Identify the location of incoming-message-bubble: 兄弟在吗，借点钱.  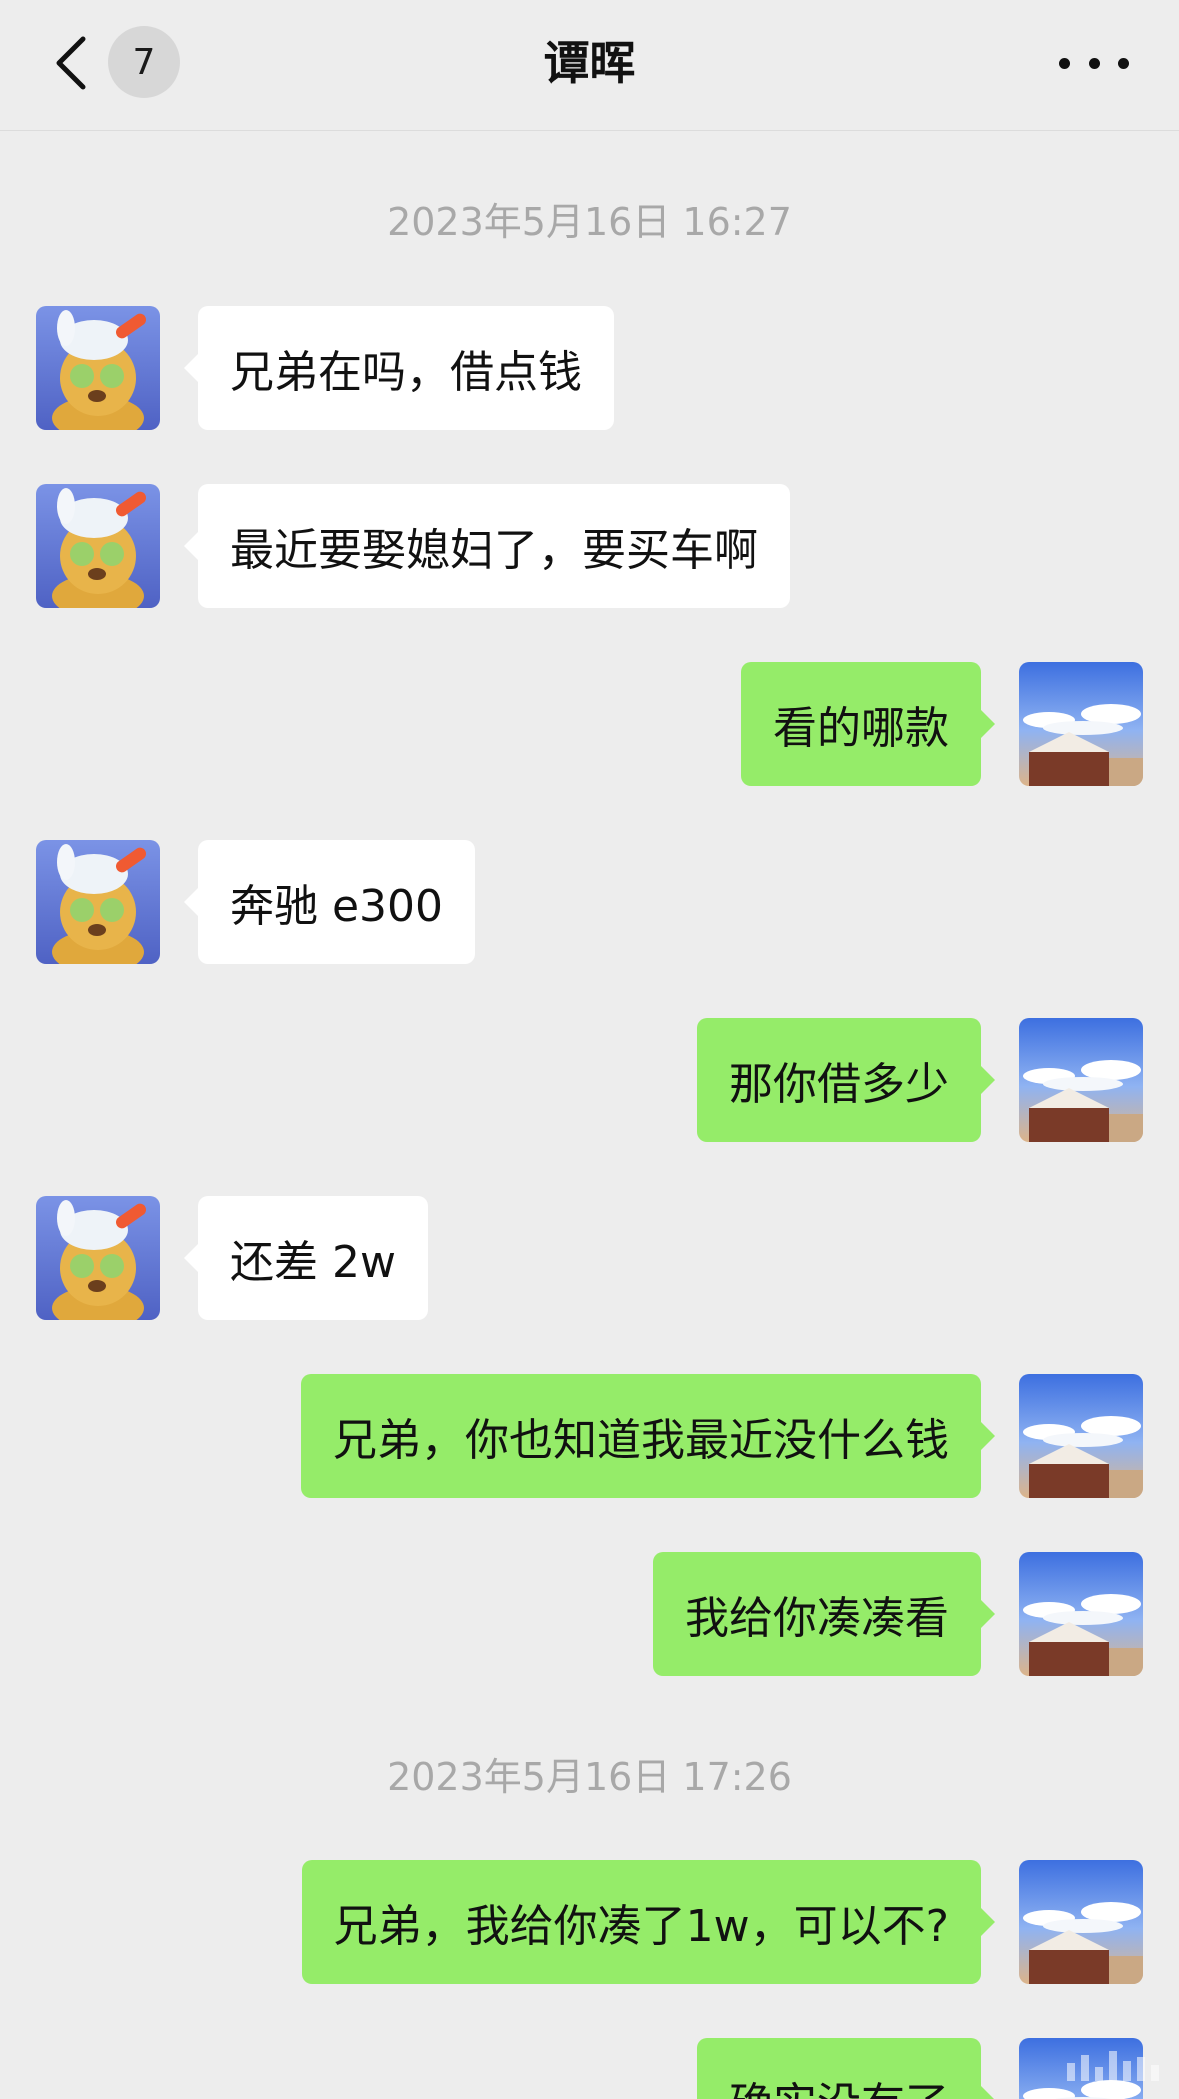
(399, 368).